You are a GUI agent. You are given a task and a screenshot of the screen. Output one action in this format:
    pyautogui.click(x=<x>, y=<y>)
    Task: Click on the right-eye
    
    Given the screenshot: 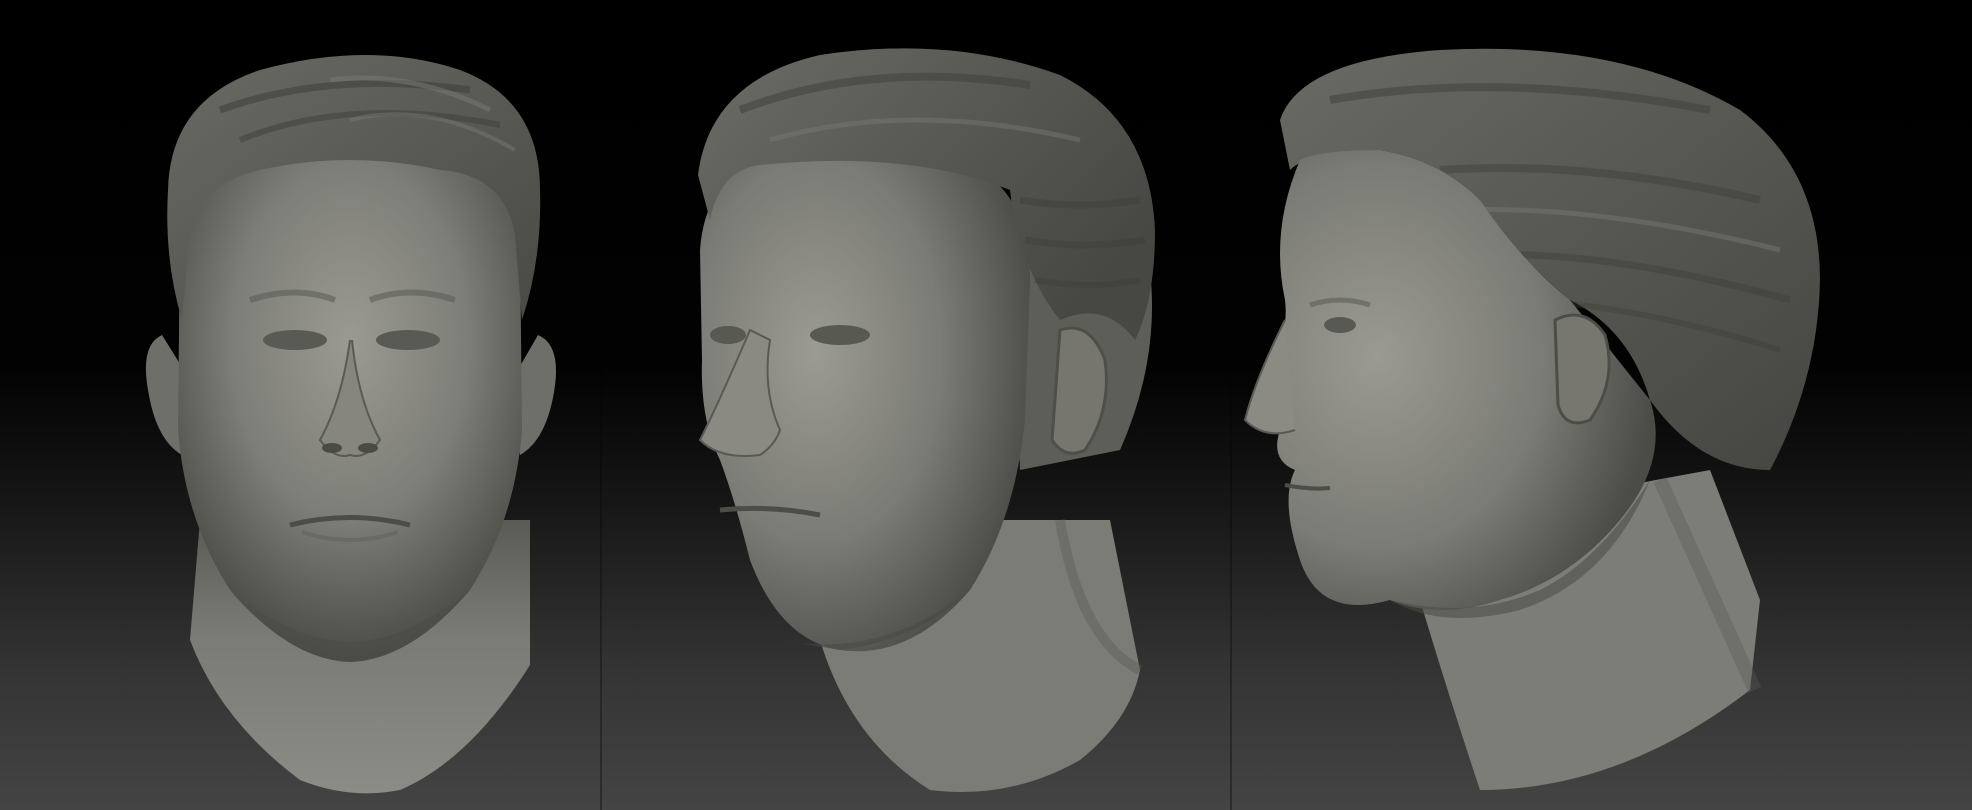 What is the action you would take?
    pyautogui.click(x=408, y=340)
    